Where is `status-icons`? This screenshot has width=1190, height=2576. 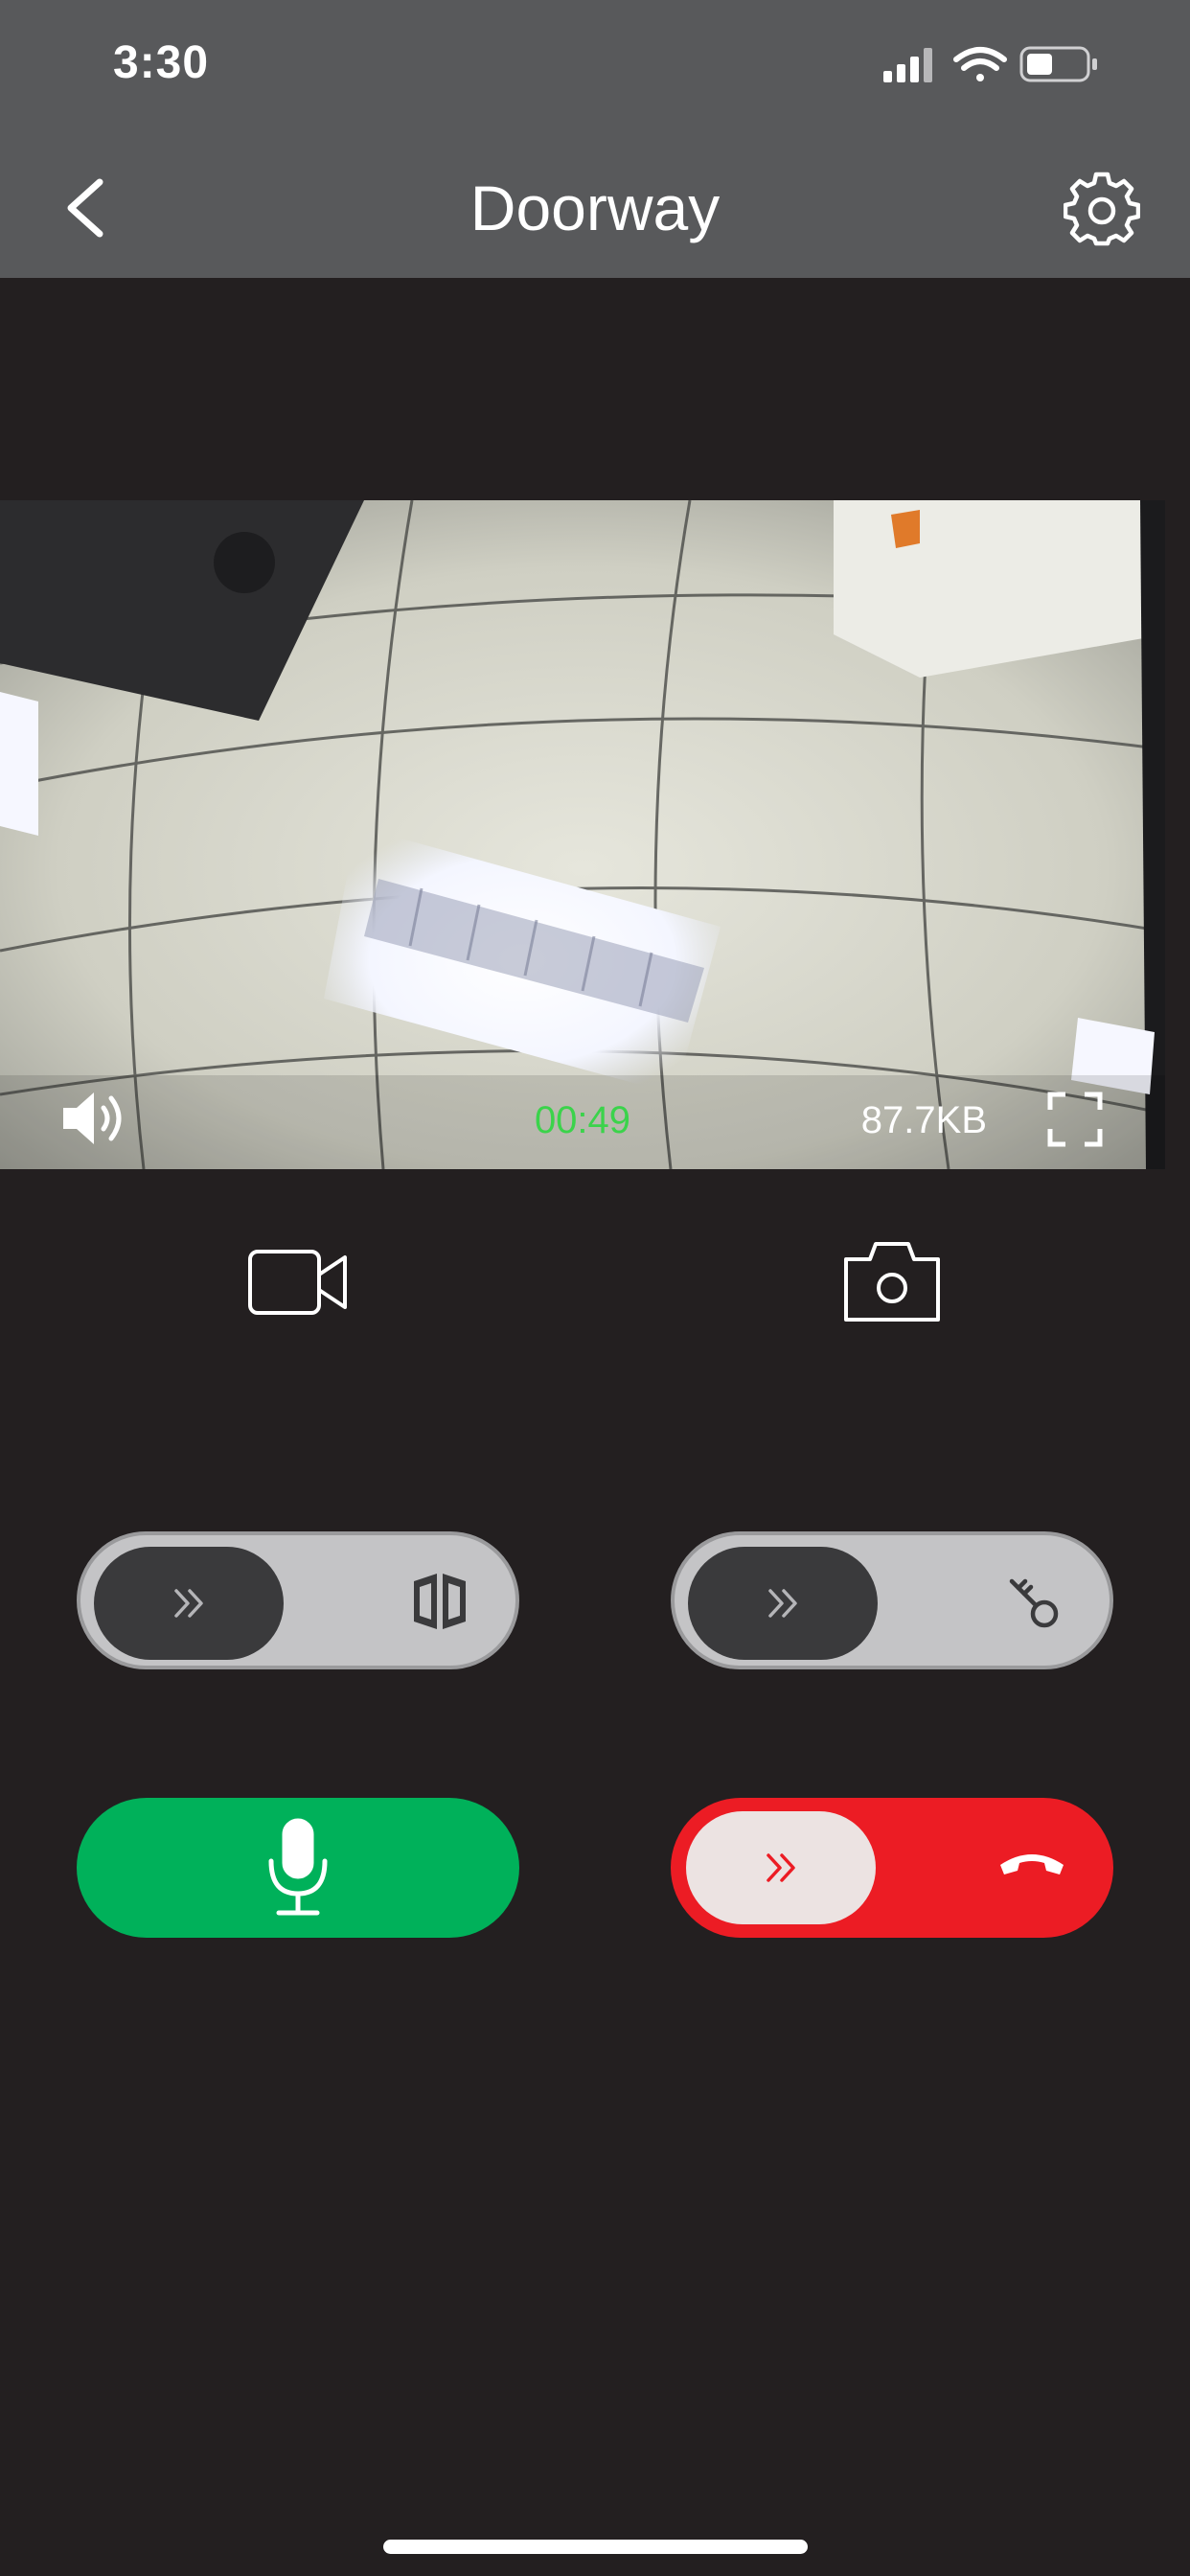
status-icons is located at coordinates (990, 64).